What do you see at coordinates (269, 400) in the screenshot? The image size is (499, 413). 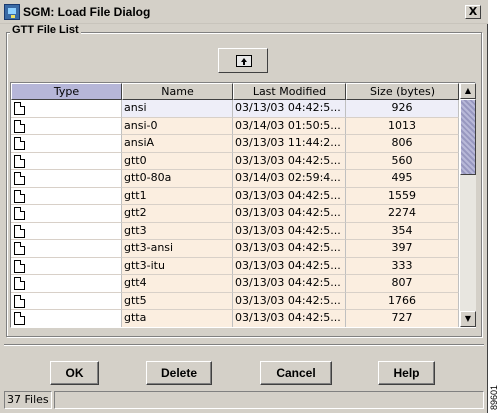 I see `status-panel` at bounding box center [269, 400].